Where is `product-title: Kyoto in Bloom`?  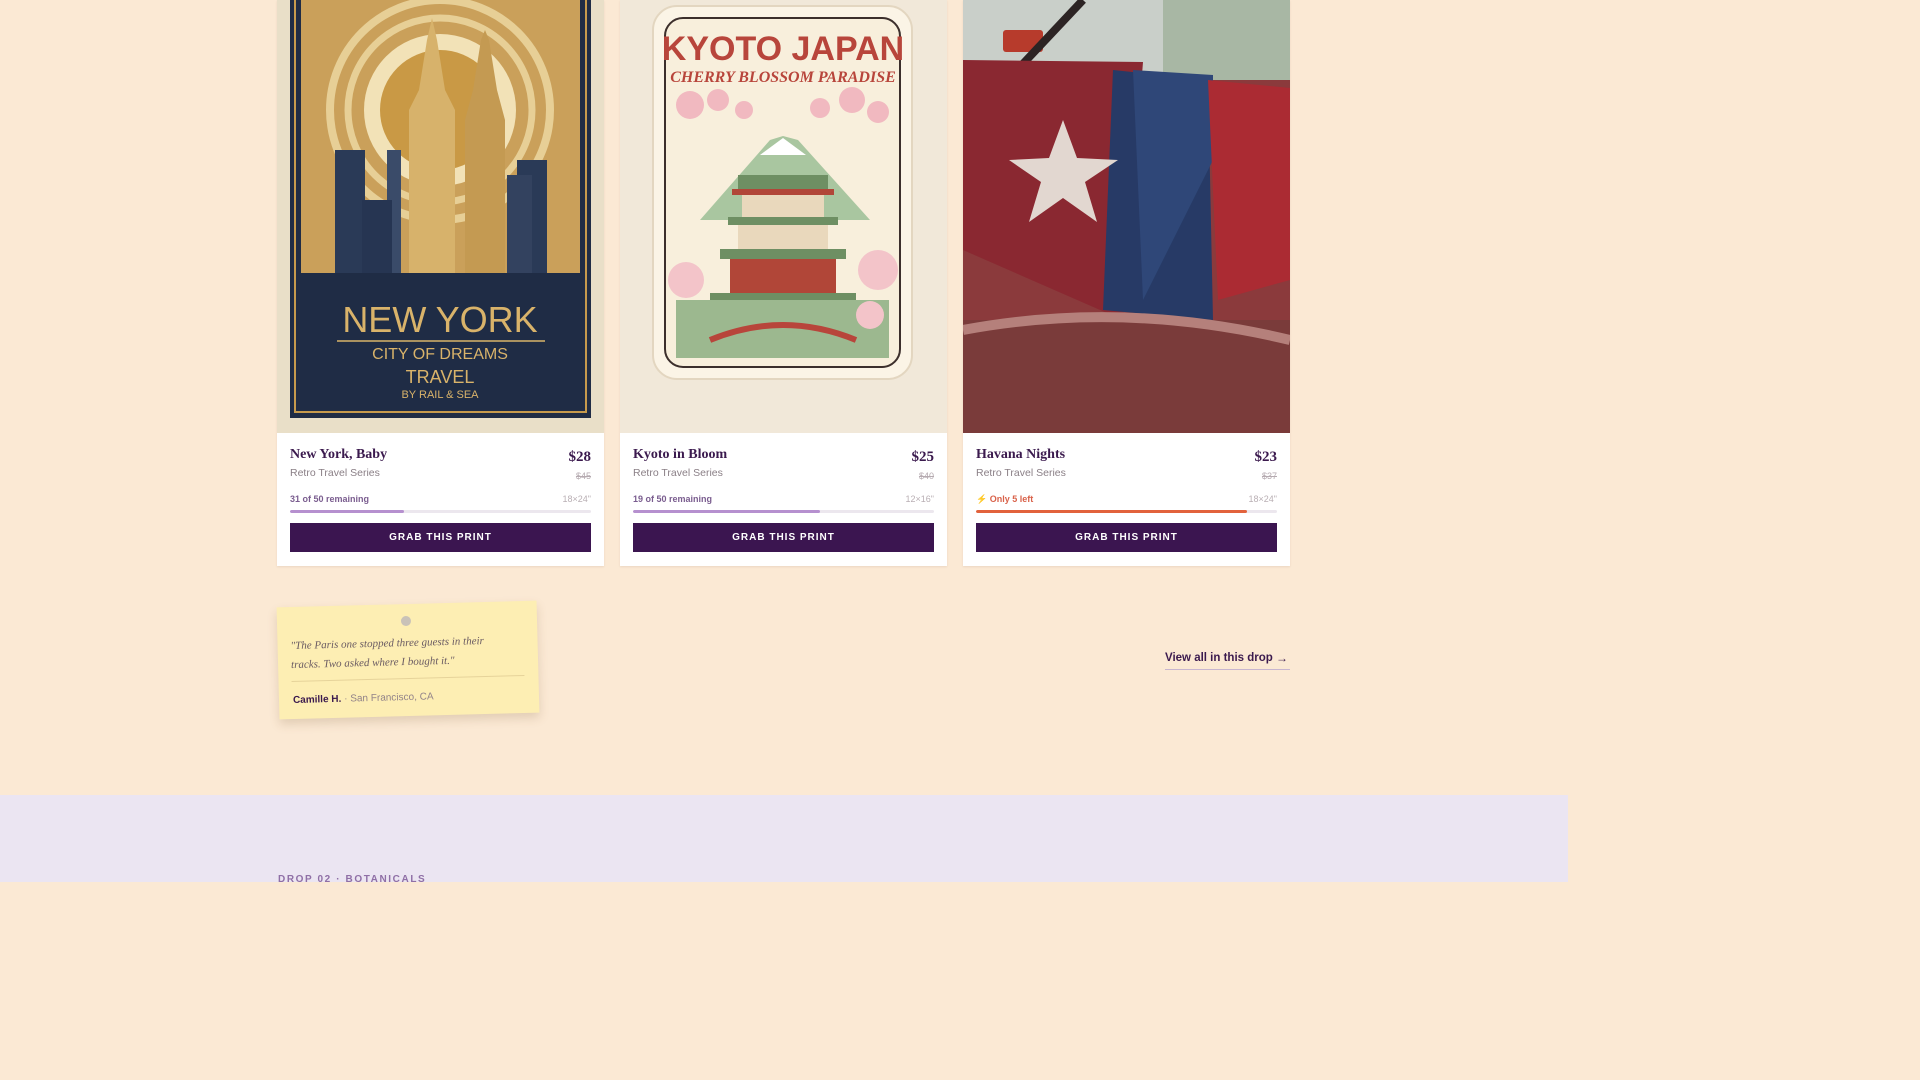
product-title: Kyoto in Bloom is located at coordinates (680, 455).